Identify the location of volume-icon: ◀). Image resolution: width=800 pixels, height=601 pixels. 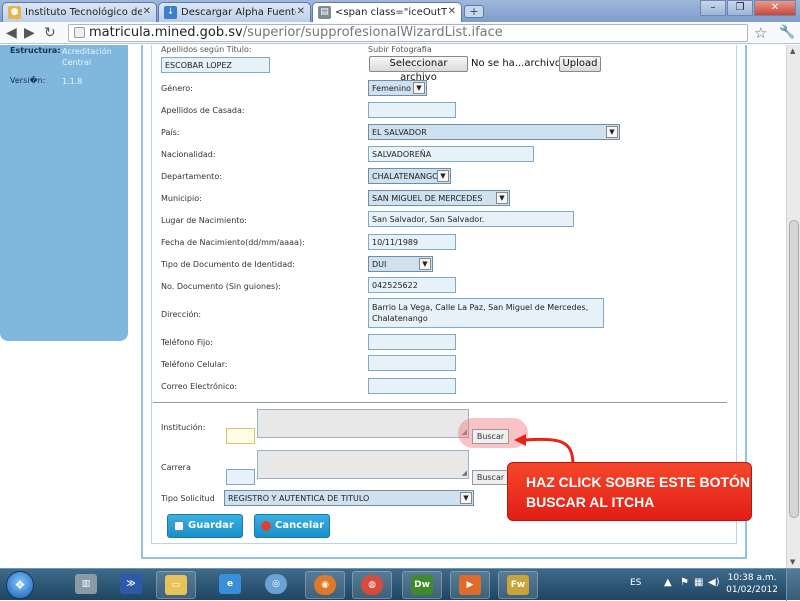
(714, 582).